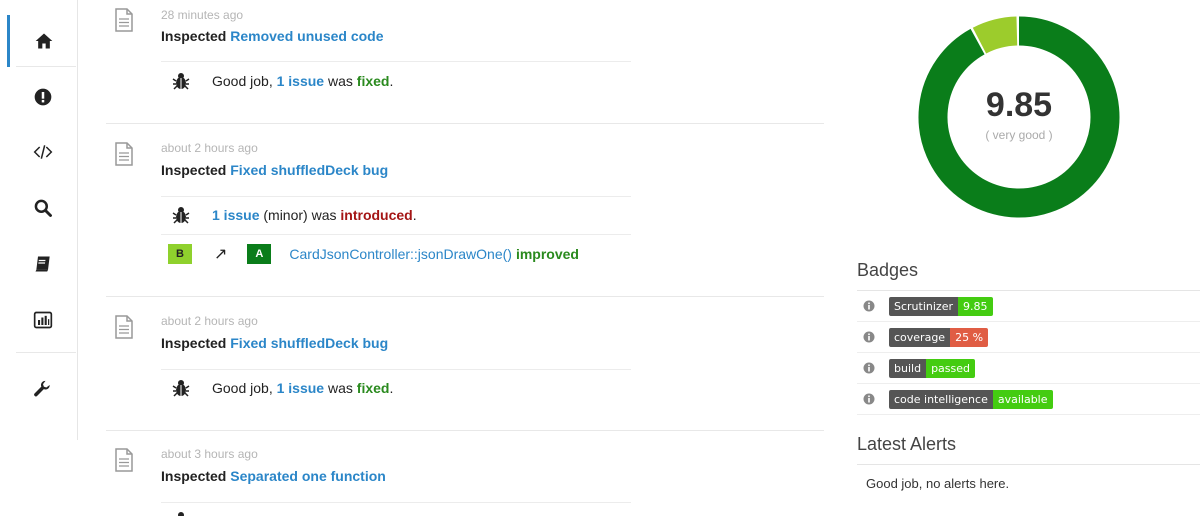  What do you see at coordinates (1022, 399) in the screenshot?
I see `badge-value: available` at bounding box center [1022, 399].